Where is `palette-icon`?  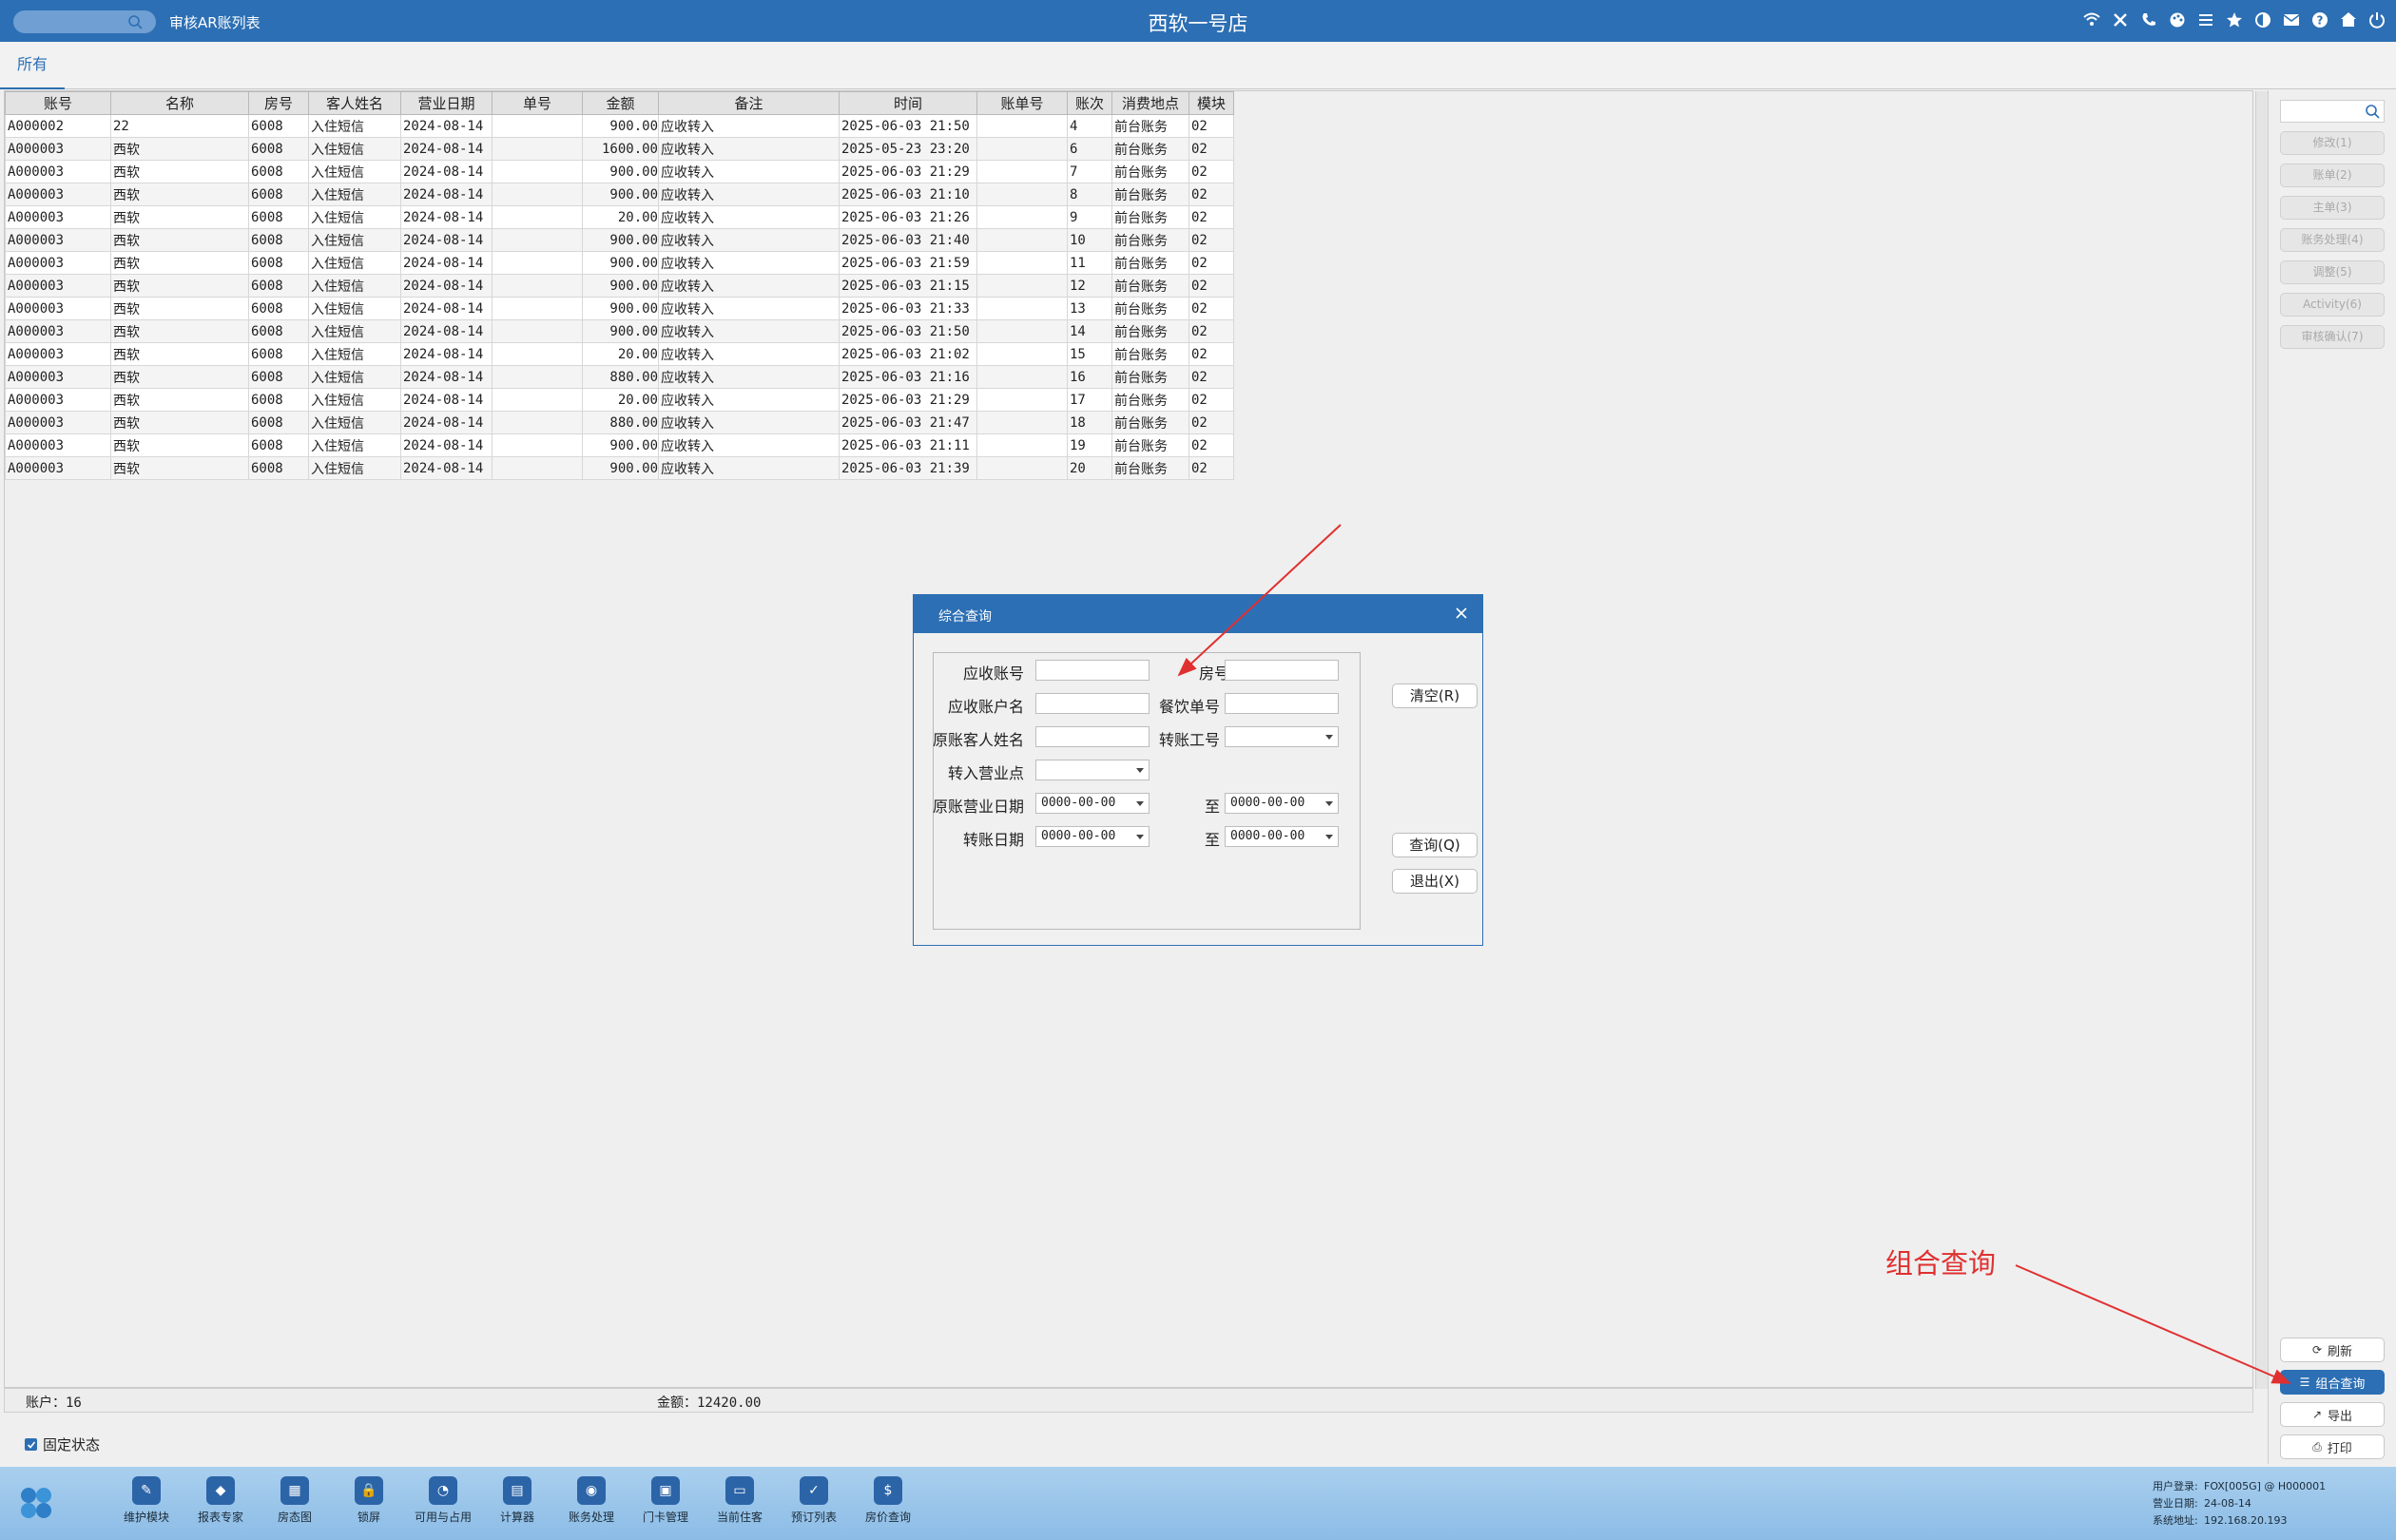 palette-icon is located at coordinates (2177, 20).